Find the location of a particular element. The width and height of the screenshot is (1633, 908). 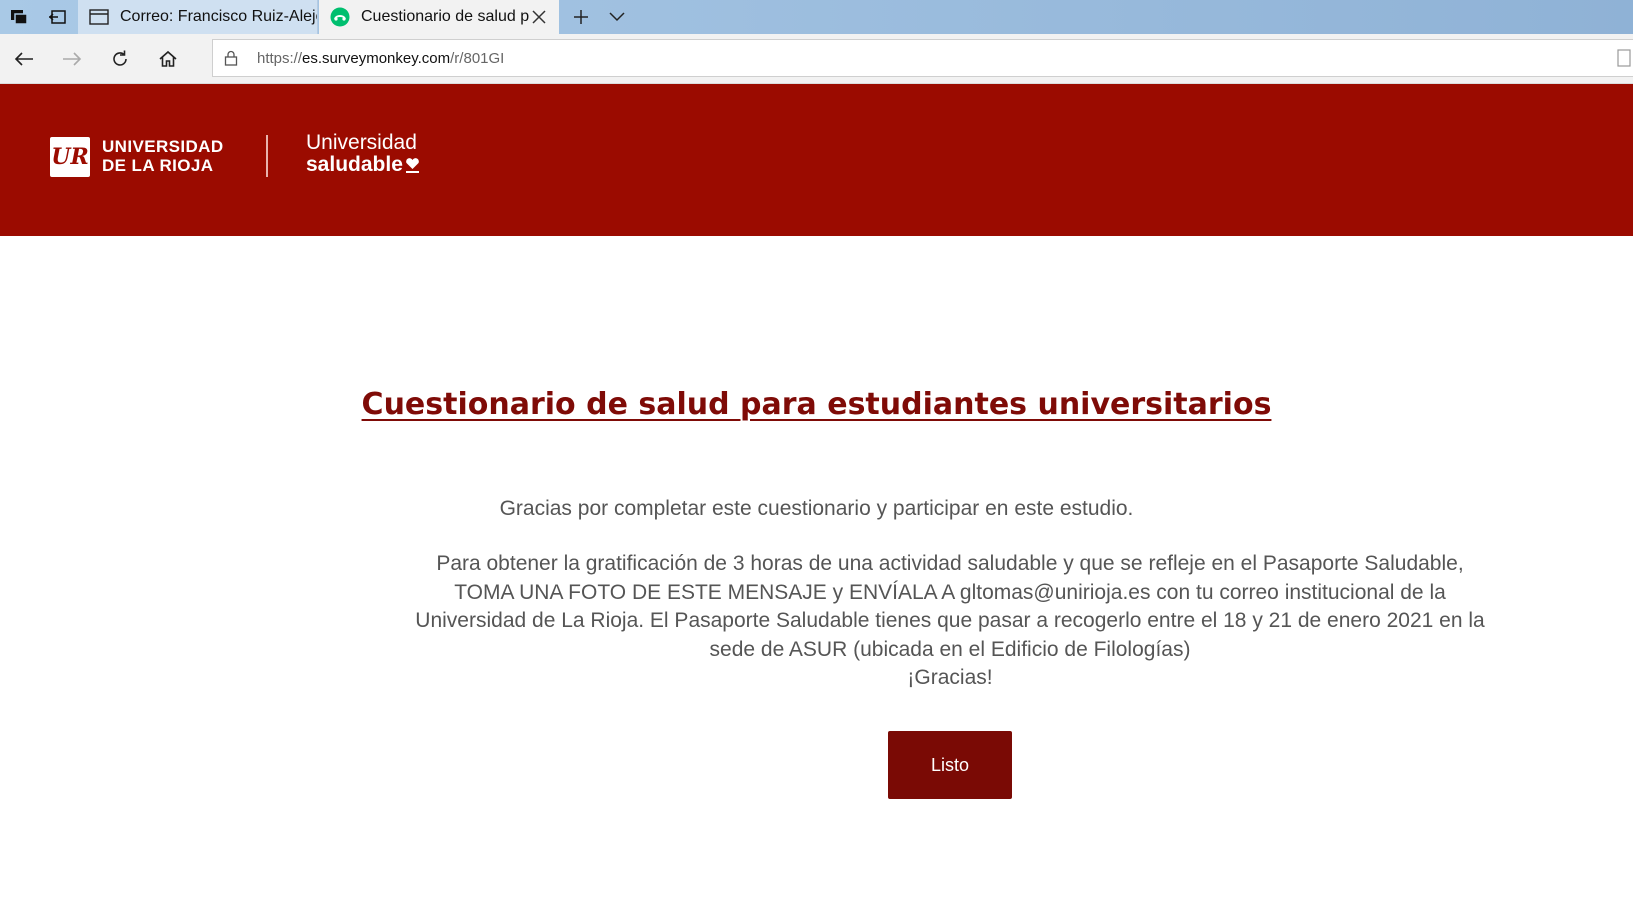

tab-actions-icon is located at coordinates (19, 17).